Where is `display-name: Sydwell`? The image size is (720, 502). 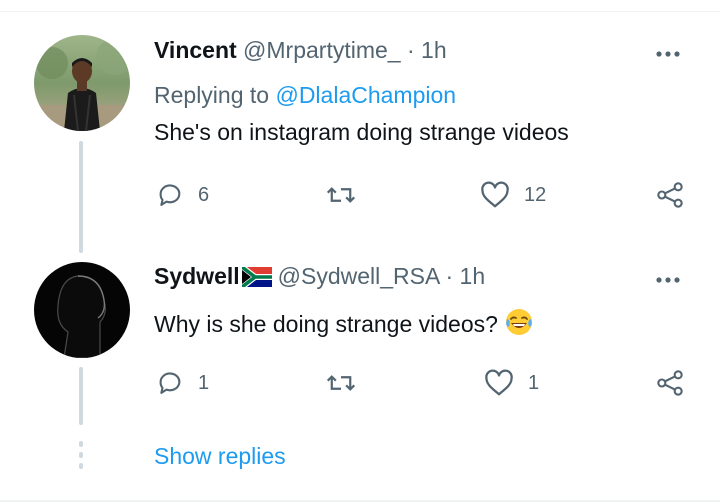 display-name: Sydwell is located at coordinates (197, 276).